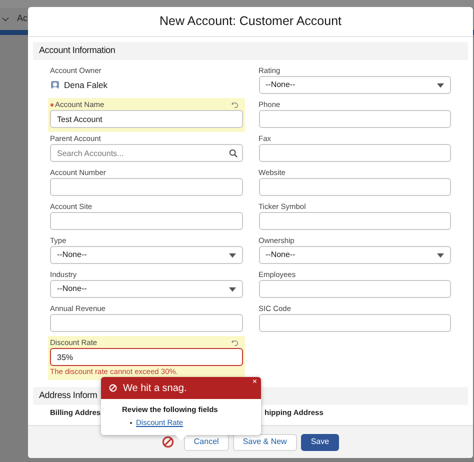 This screenshot has height=462, width=474. What do you see at coordinates (233, 153) in the screenshot?
I see `search-icon` at bounding box center [233, 153].